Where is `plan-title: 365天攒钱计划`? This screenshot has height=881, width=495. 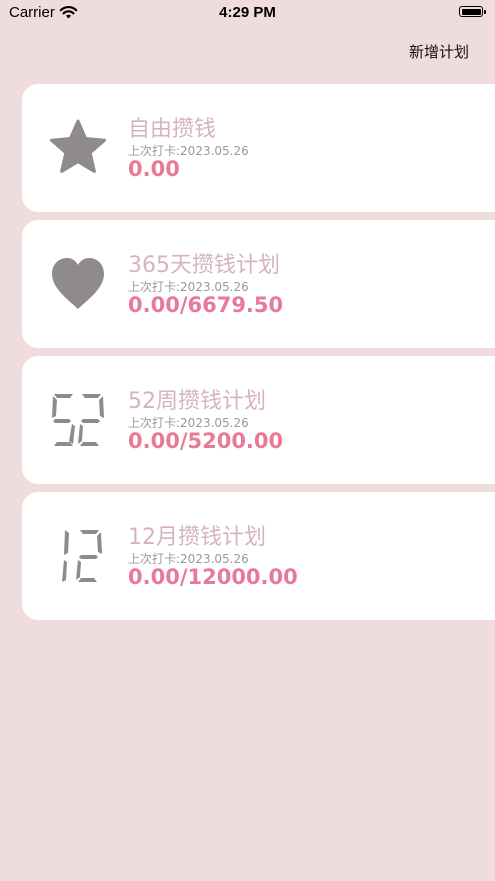
plan-title: 365天攒钱计划 is located at coordinates (204, 265).